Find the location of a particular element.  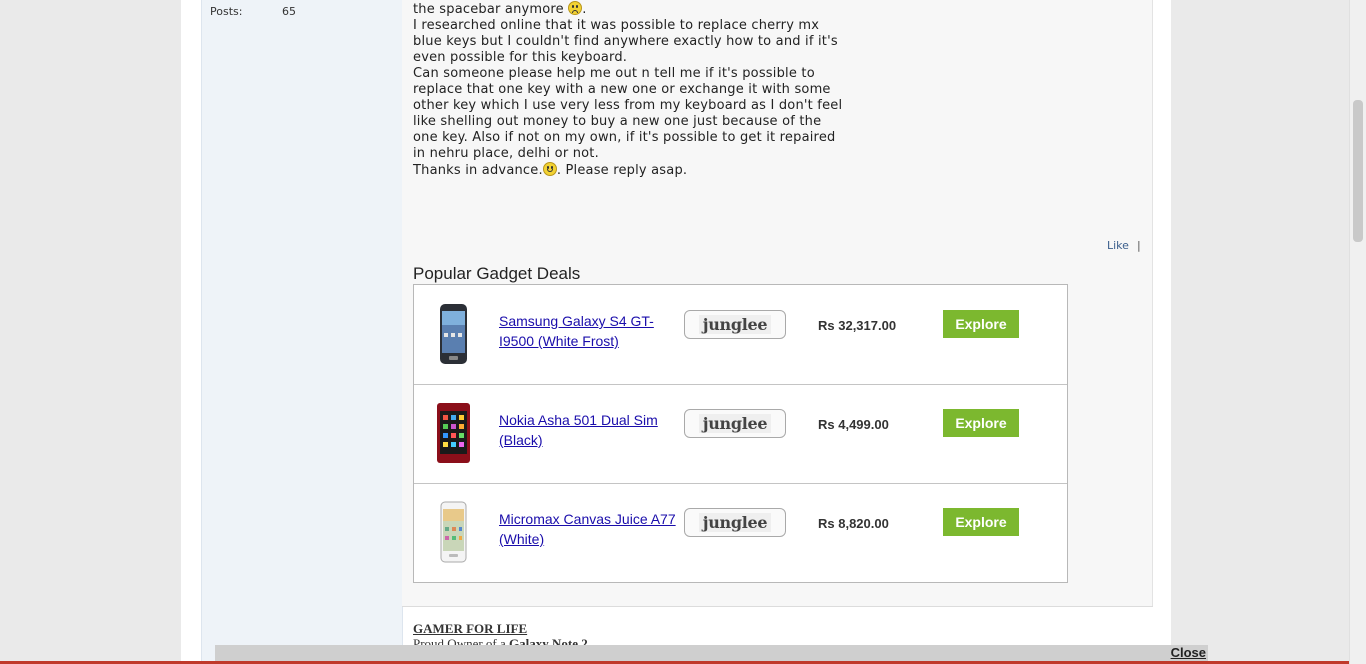

message-line: even possible for this keyboard. is located at coordinates (520, 57).